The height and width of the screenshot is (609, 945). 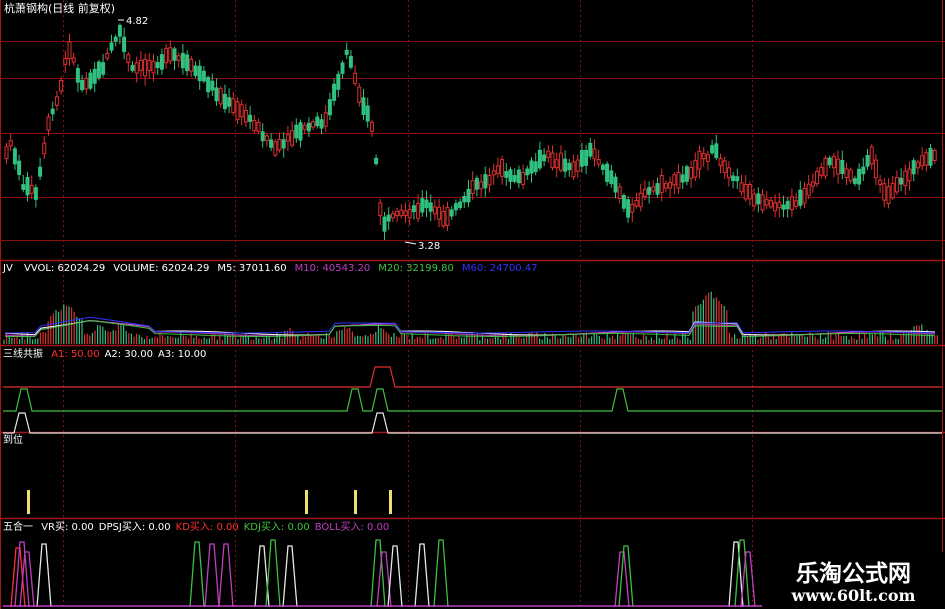 What do you see at coordinates (60, 8) in the screenshot?
I see `chart-title: 杭萧钢构(日线 前复权)` at bounding box center [60, 8].